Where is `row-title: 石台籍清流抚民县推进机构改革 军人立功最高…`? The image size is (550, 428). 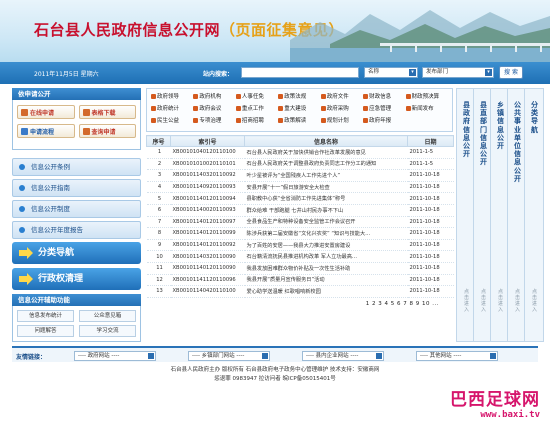 row-title: 石台籍清流抚民县推进机构改革 军人立功最高… is located at coordinates (326, 256).